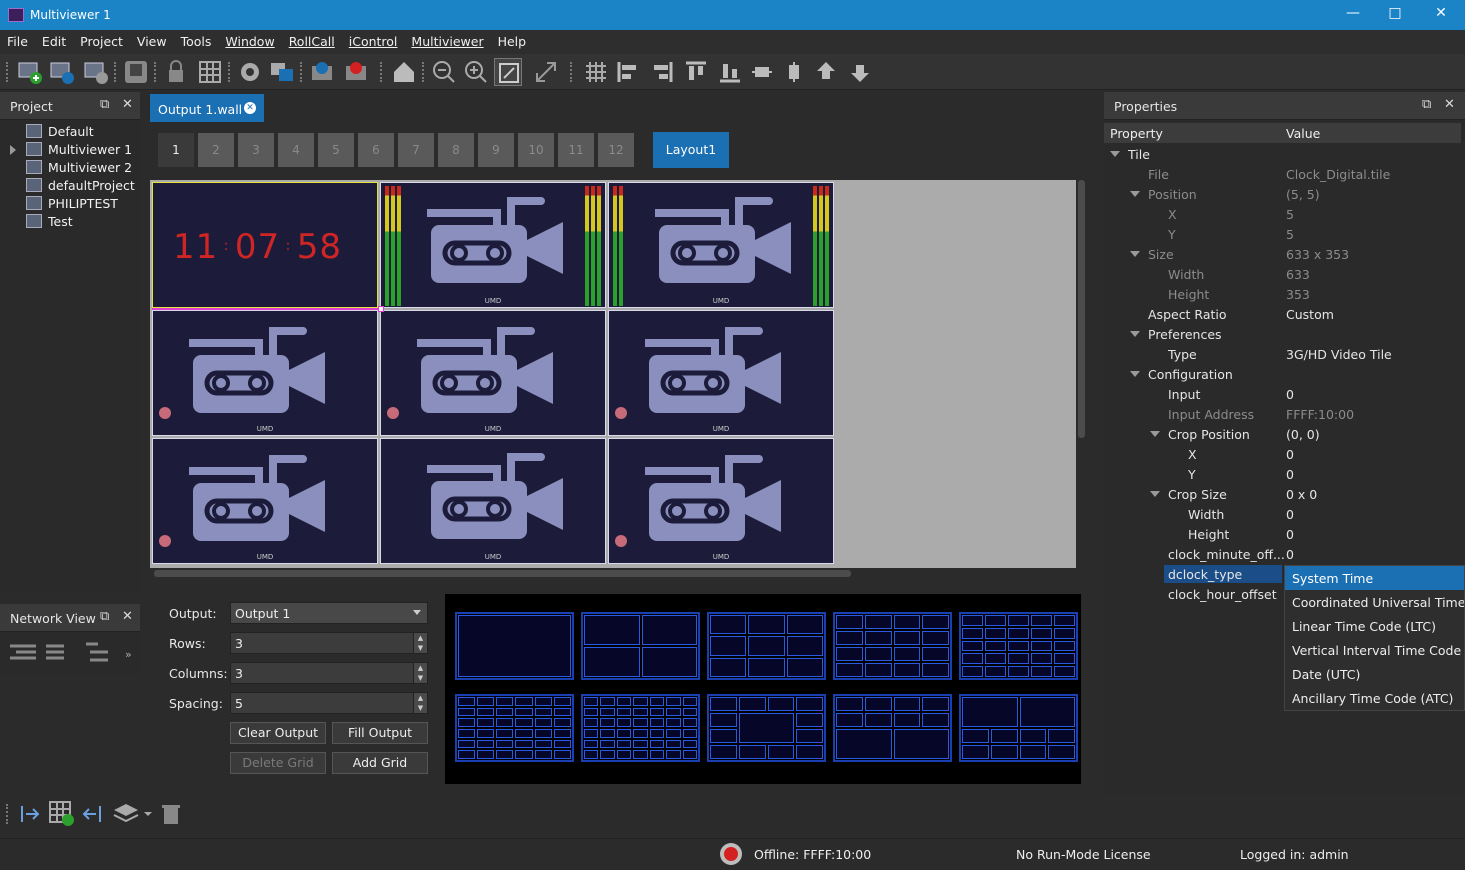  I want to click on lock-icon, so click(176, 72).